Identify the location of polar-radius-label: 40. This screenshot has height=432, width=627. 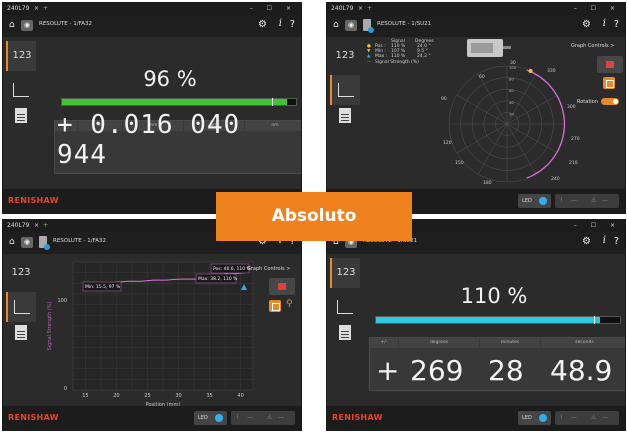
(511, 102).